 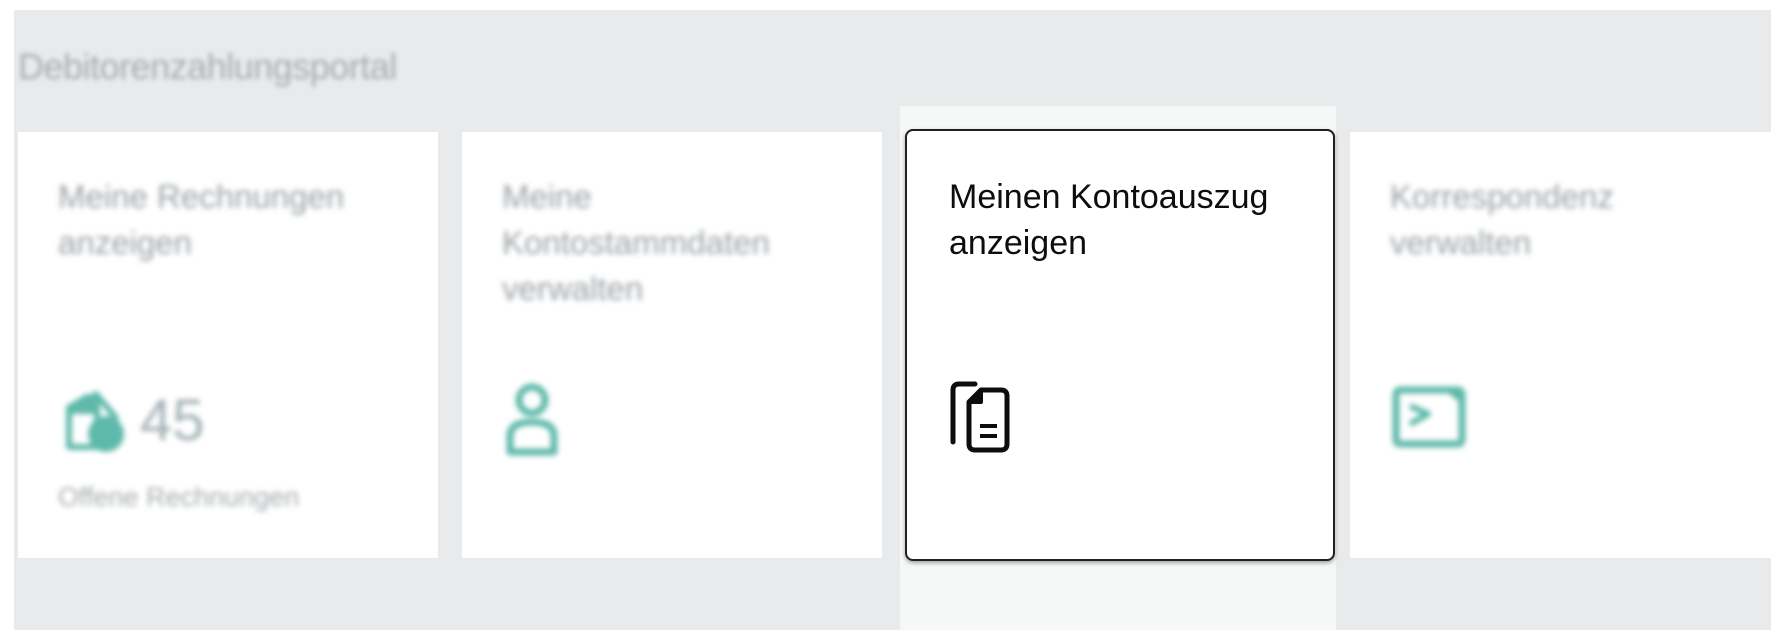 What do you see at coordinates (207, 66) in the screenshot?
I see `page-title: Debitorenzahlungsportal` at bounding box center [207, 66].